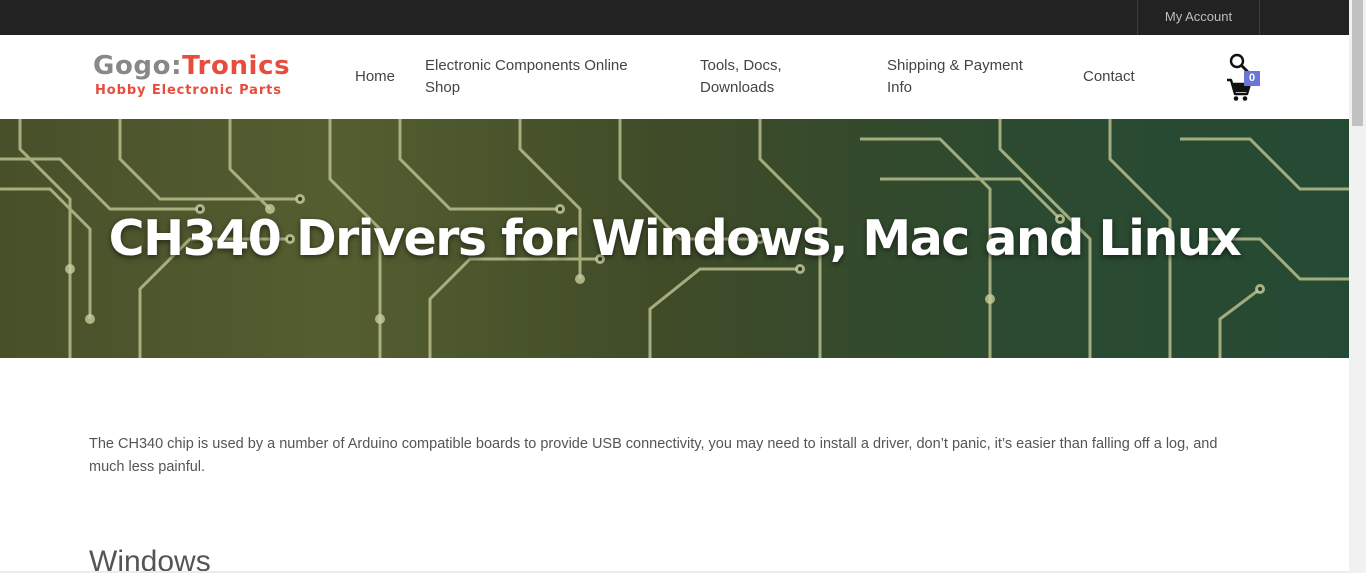  What do you see at coordinates (1109, 77) in the screenshot?
I see `nav-contact: Contact` at bounding box center [1109, 77].